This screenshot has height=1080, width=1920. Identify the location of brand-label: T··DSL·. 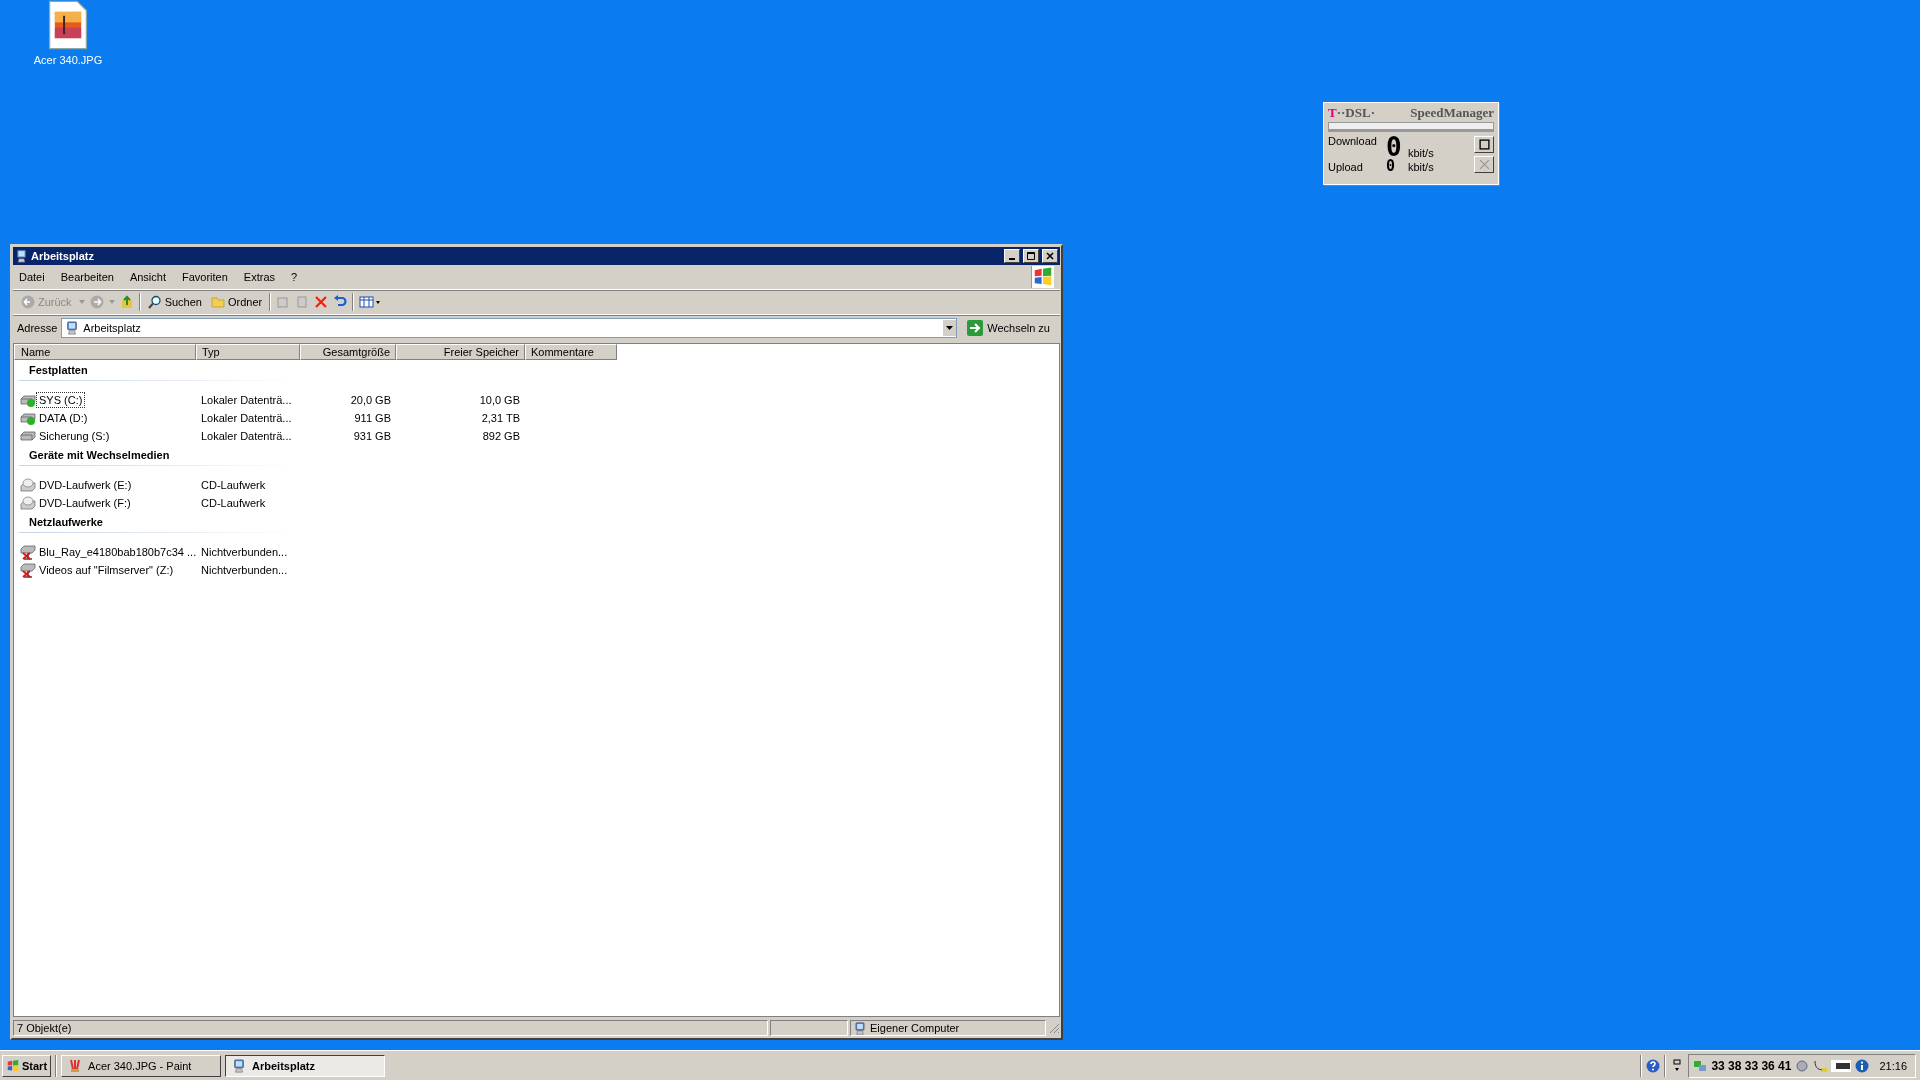
(1351, 113).